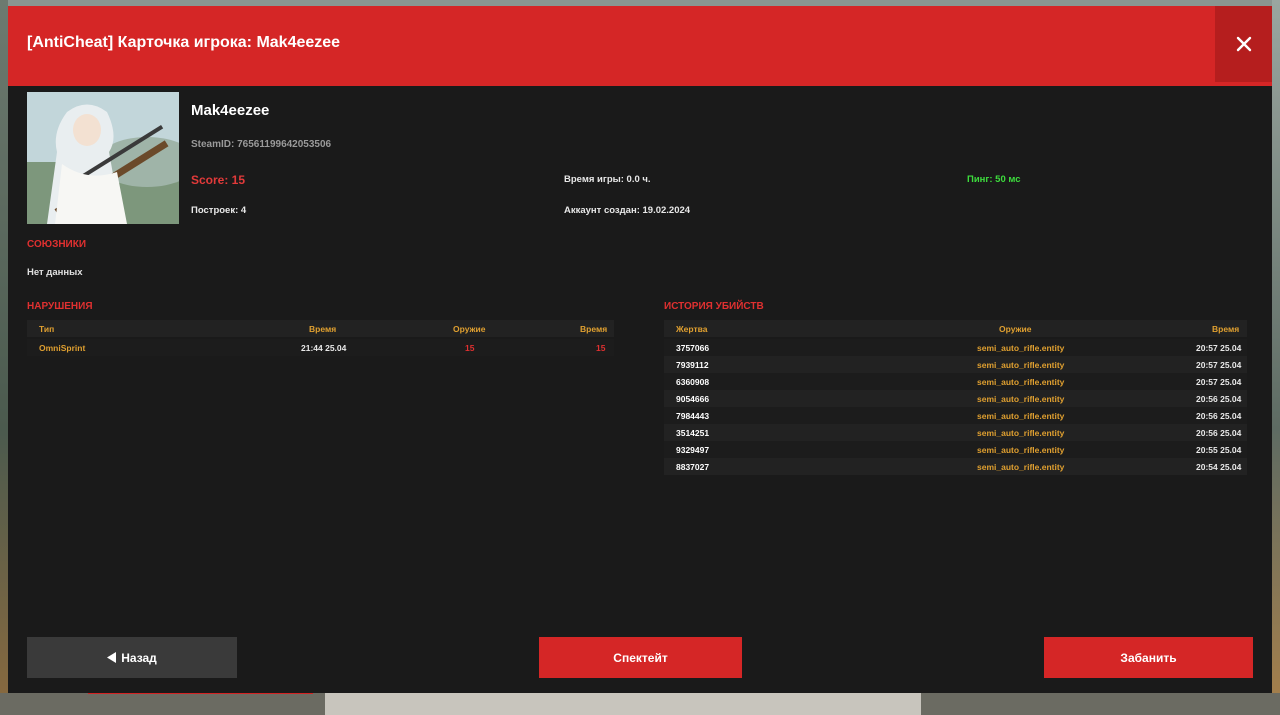  I want to click on score-text: Score: 15, so click(218, 180).